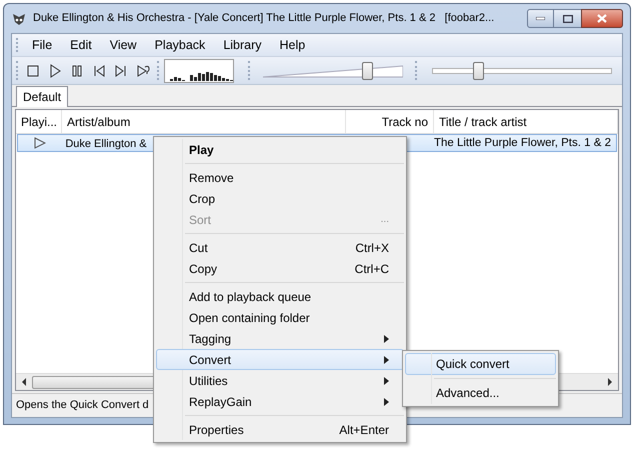 The height and width of the screenshot is (454, 640). I want to click on status-text: Opens the Quick Convert d, so click(82, 406).